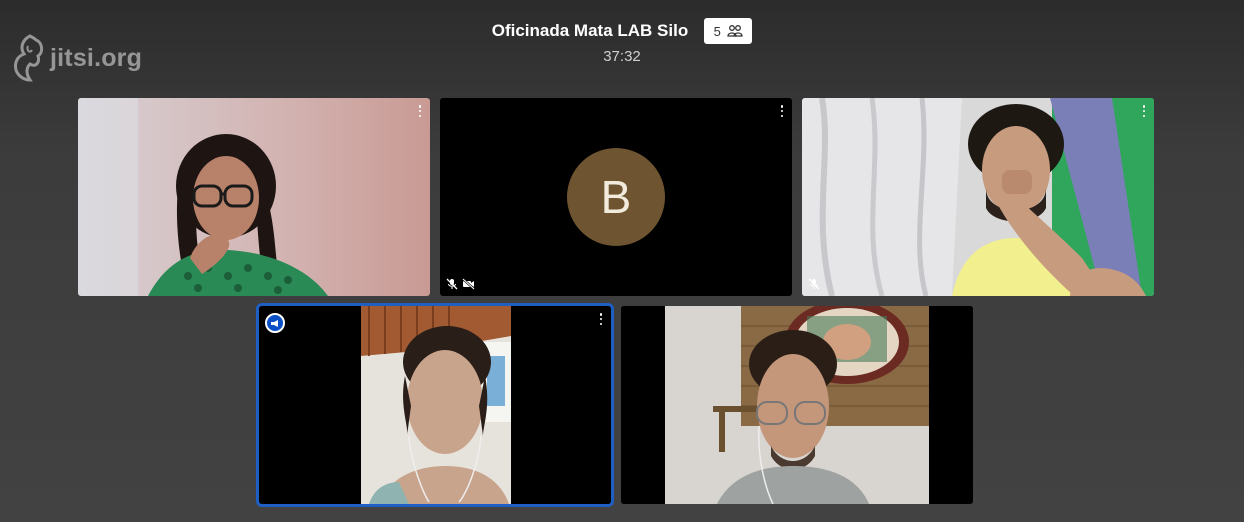 This screenshot has height=522, width=1244. What do you see at coordinates (468, 284) in the screenshot?
I see `camera-off-icon` at bounding box center [468, 284].